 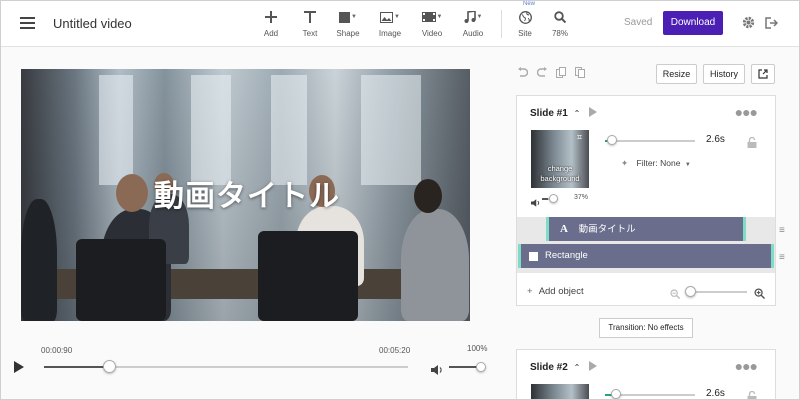 What do you see at coordinates (579, 137) in the screenshot?
I see `crop-icon: ⌗` at bounding box center [579, 137].